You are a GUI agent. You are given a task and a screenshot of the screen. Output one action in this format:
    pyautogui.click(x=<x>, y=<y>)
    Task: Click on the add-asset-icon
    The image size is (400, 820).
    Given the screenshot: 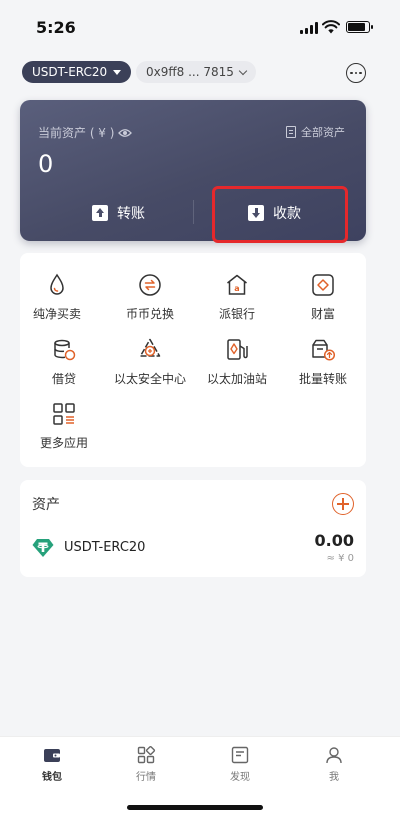 What is the action you would take?
    pyautogui.click(x=343, y=504)
    